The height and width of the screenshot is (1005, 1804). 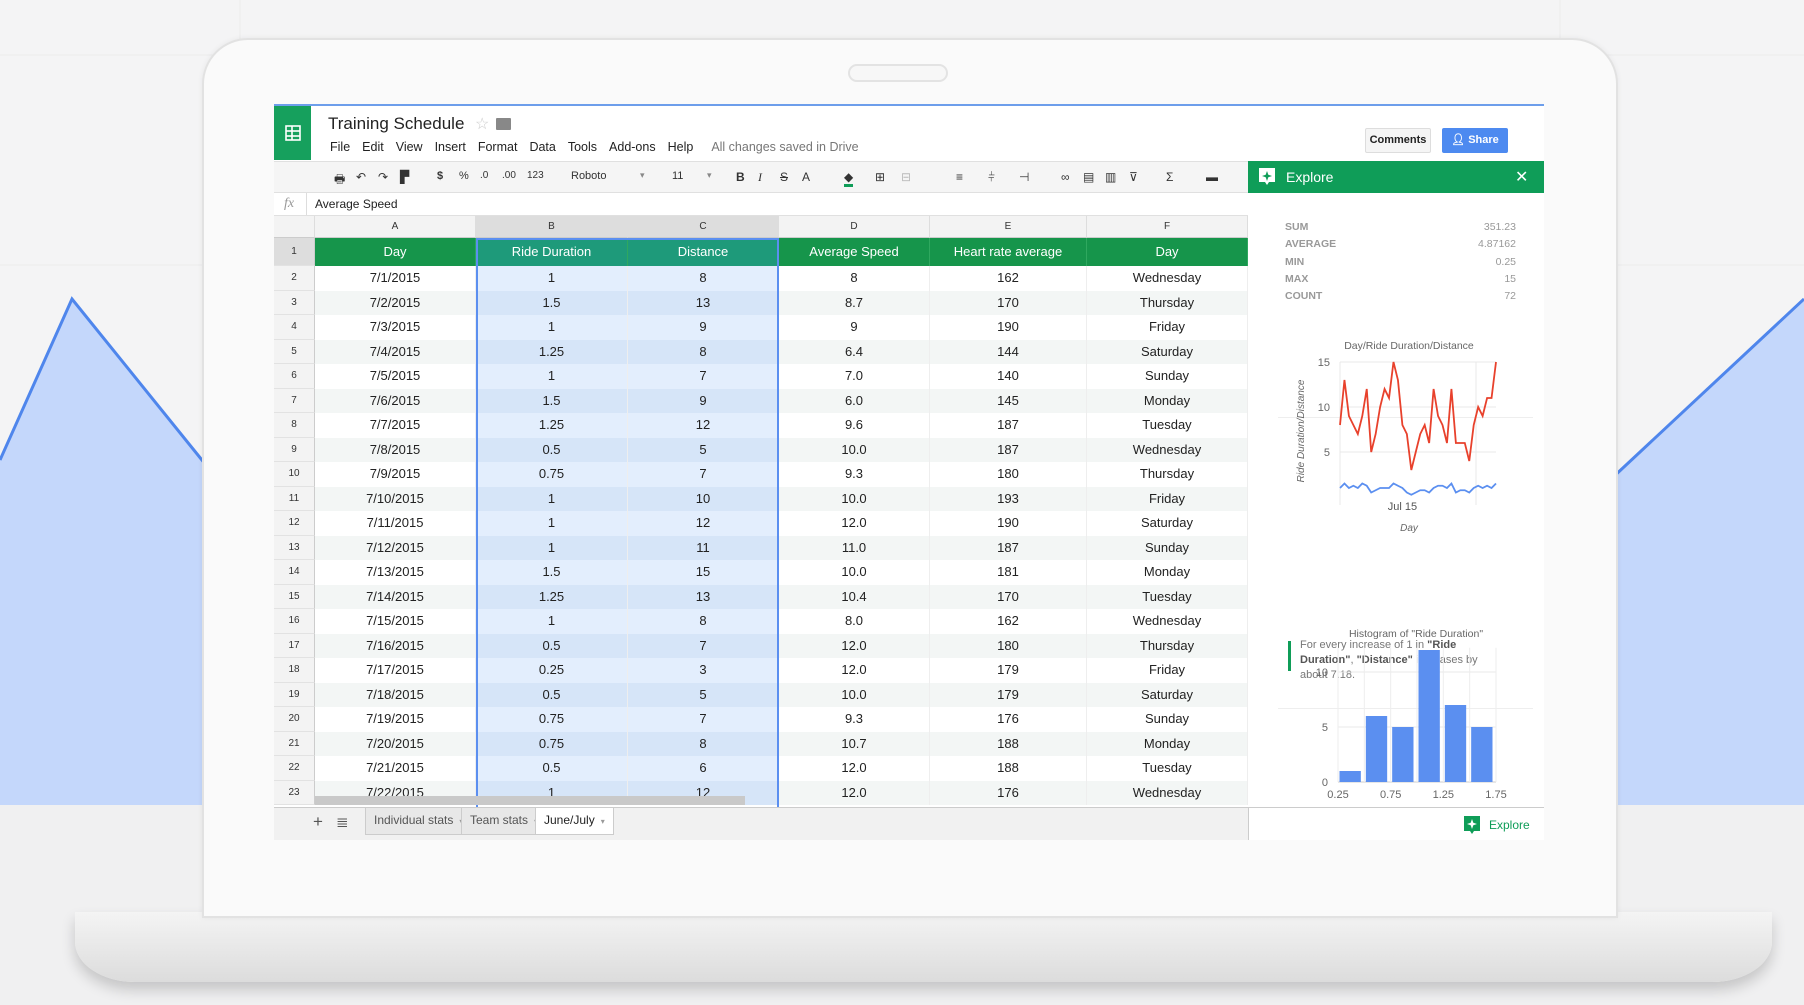 What do you see at coordinates (1088, 177) in the screenshot?
I see `comment-icon: ▤` at bounding box center [1088, 177].